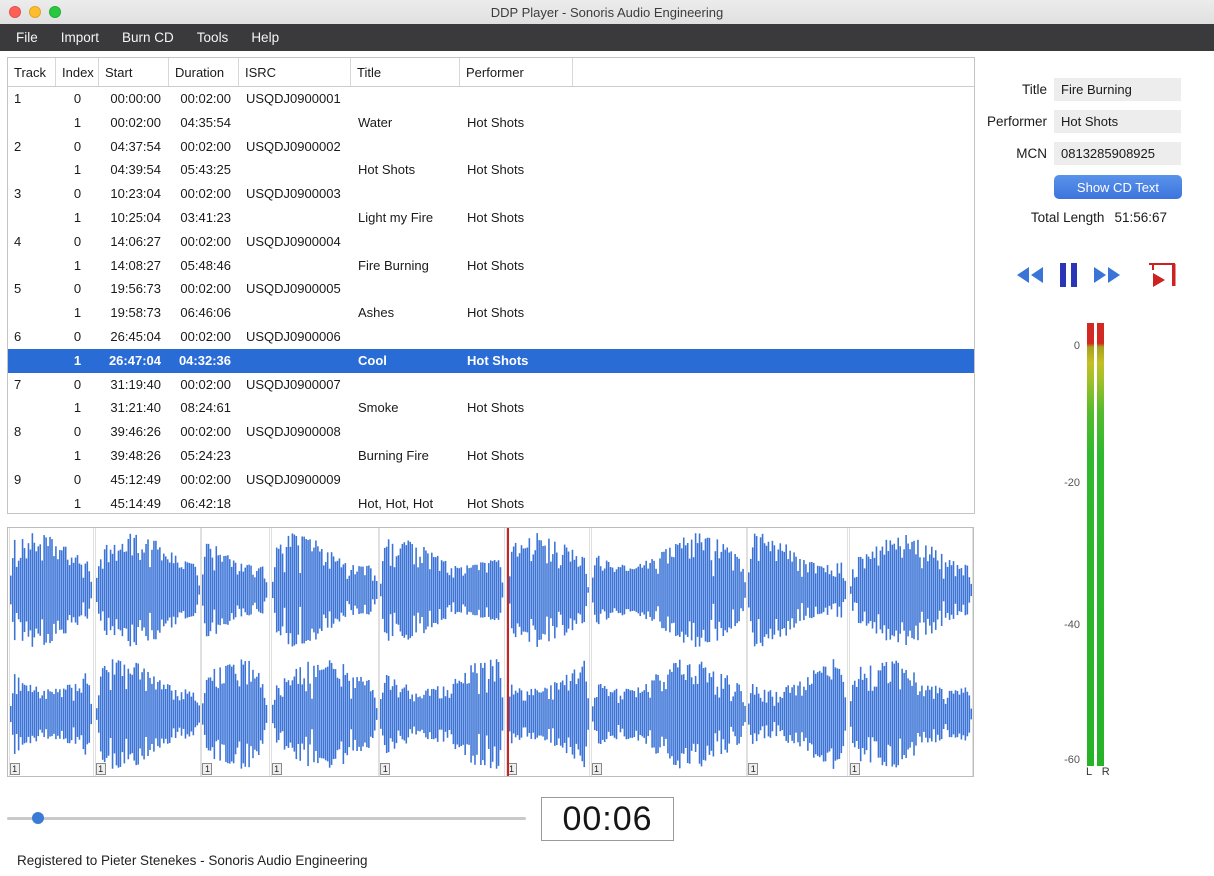 This screenshot has height=876, width=1214. What do you see at coordinates (491, 147) in the screenshot?
I see `table-row: 2 0 04:37:54 00:02:00 USQDJ0900002` at bounding box center [491, 147].